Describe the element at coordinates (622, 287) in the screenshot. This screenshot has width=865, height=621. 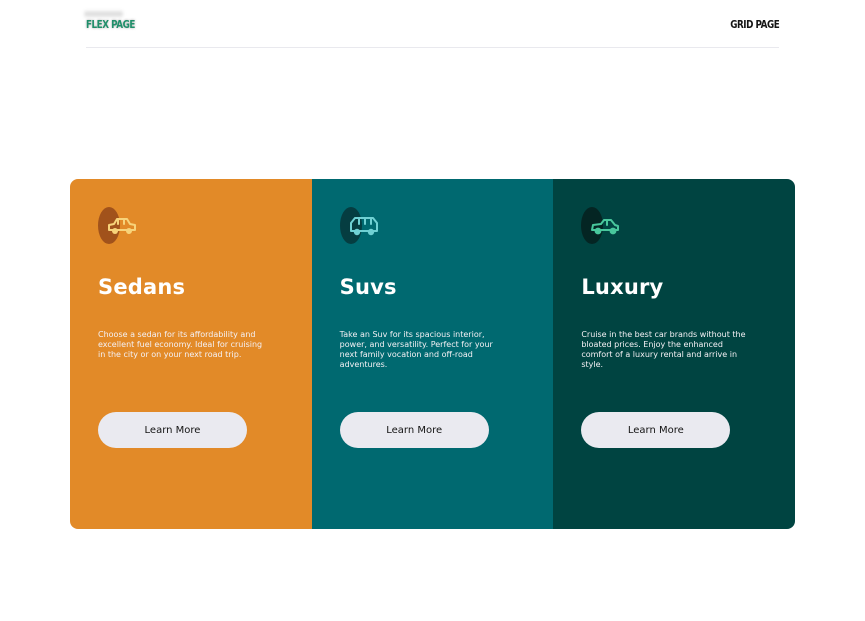
I see `card-title: Luxury` at that location.